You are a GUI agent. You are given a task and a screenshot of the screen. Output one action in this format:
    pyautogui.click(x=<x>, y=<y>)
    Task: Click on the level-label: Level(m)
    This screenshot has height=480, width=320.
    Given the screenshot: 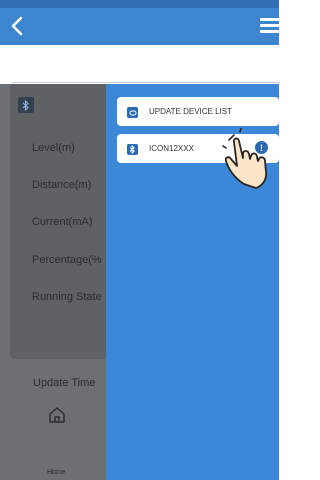 What is the action you would take?
    pyautogui.click(x=53, y=148)
    